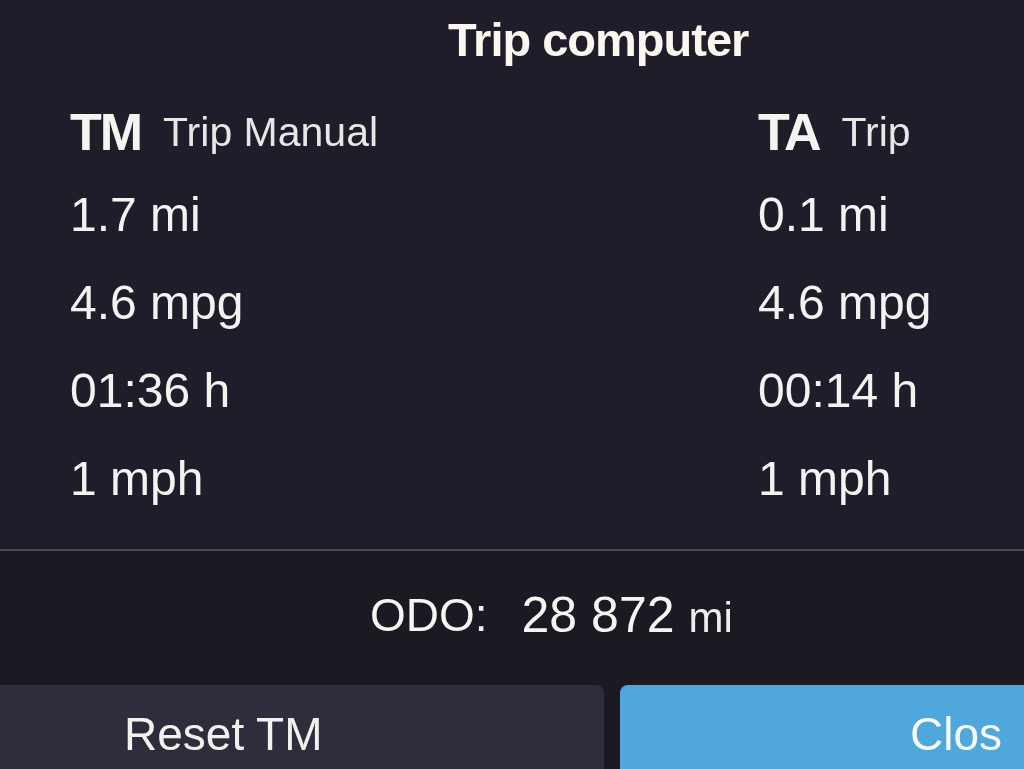  What do you see at coordinates (598, 615) in the screenshot?
I see `odometer-value: 28 872` at bounding box center [598, 615].